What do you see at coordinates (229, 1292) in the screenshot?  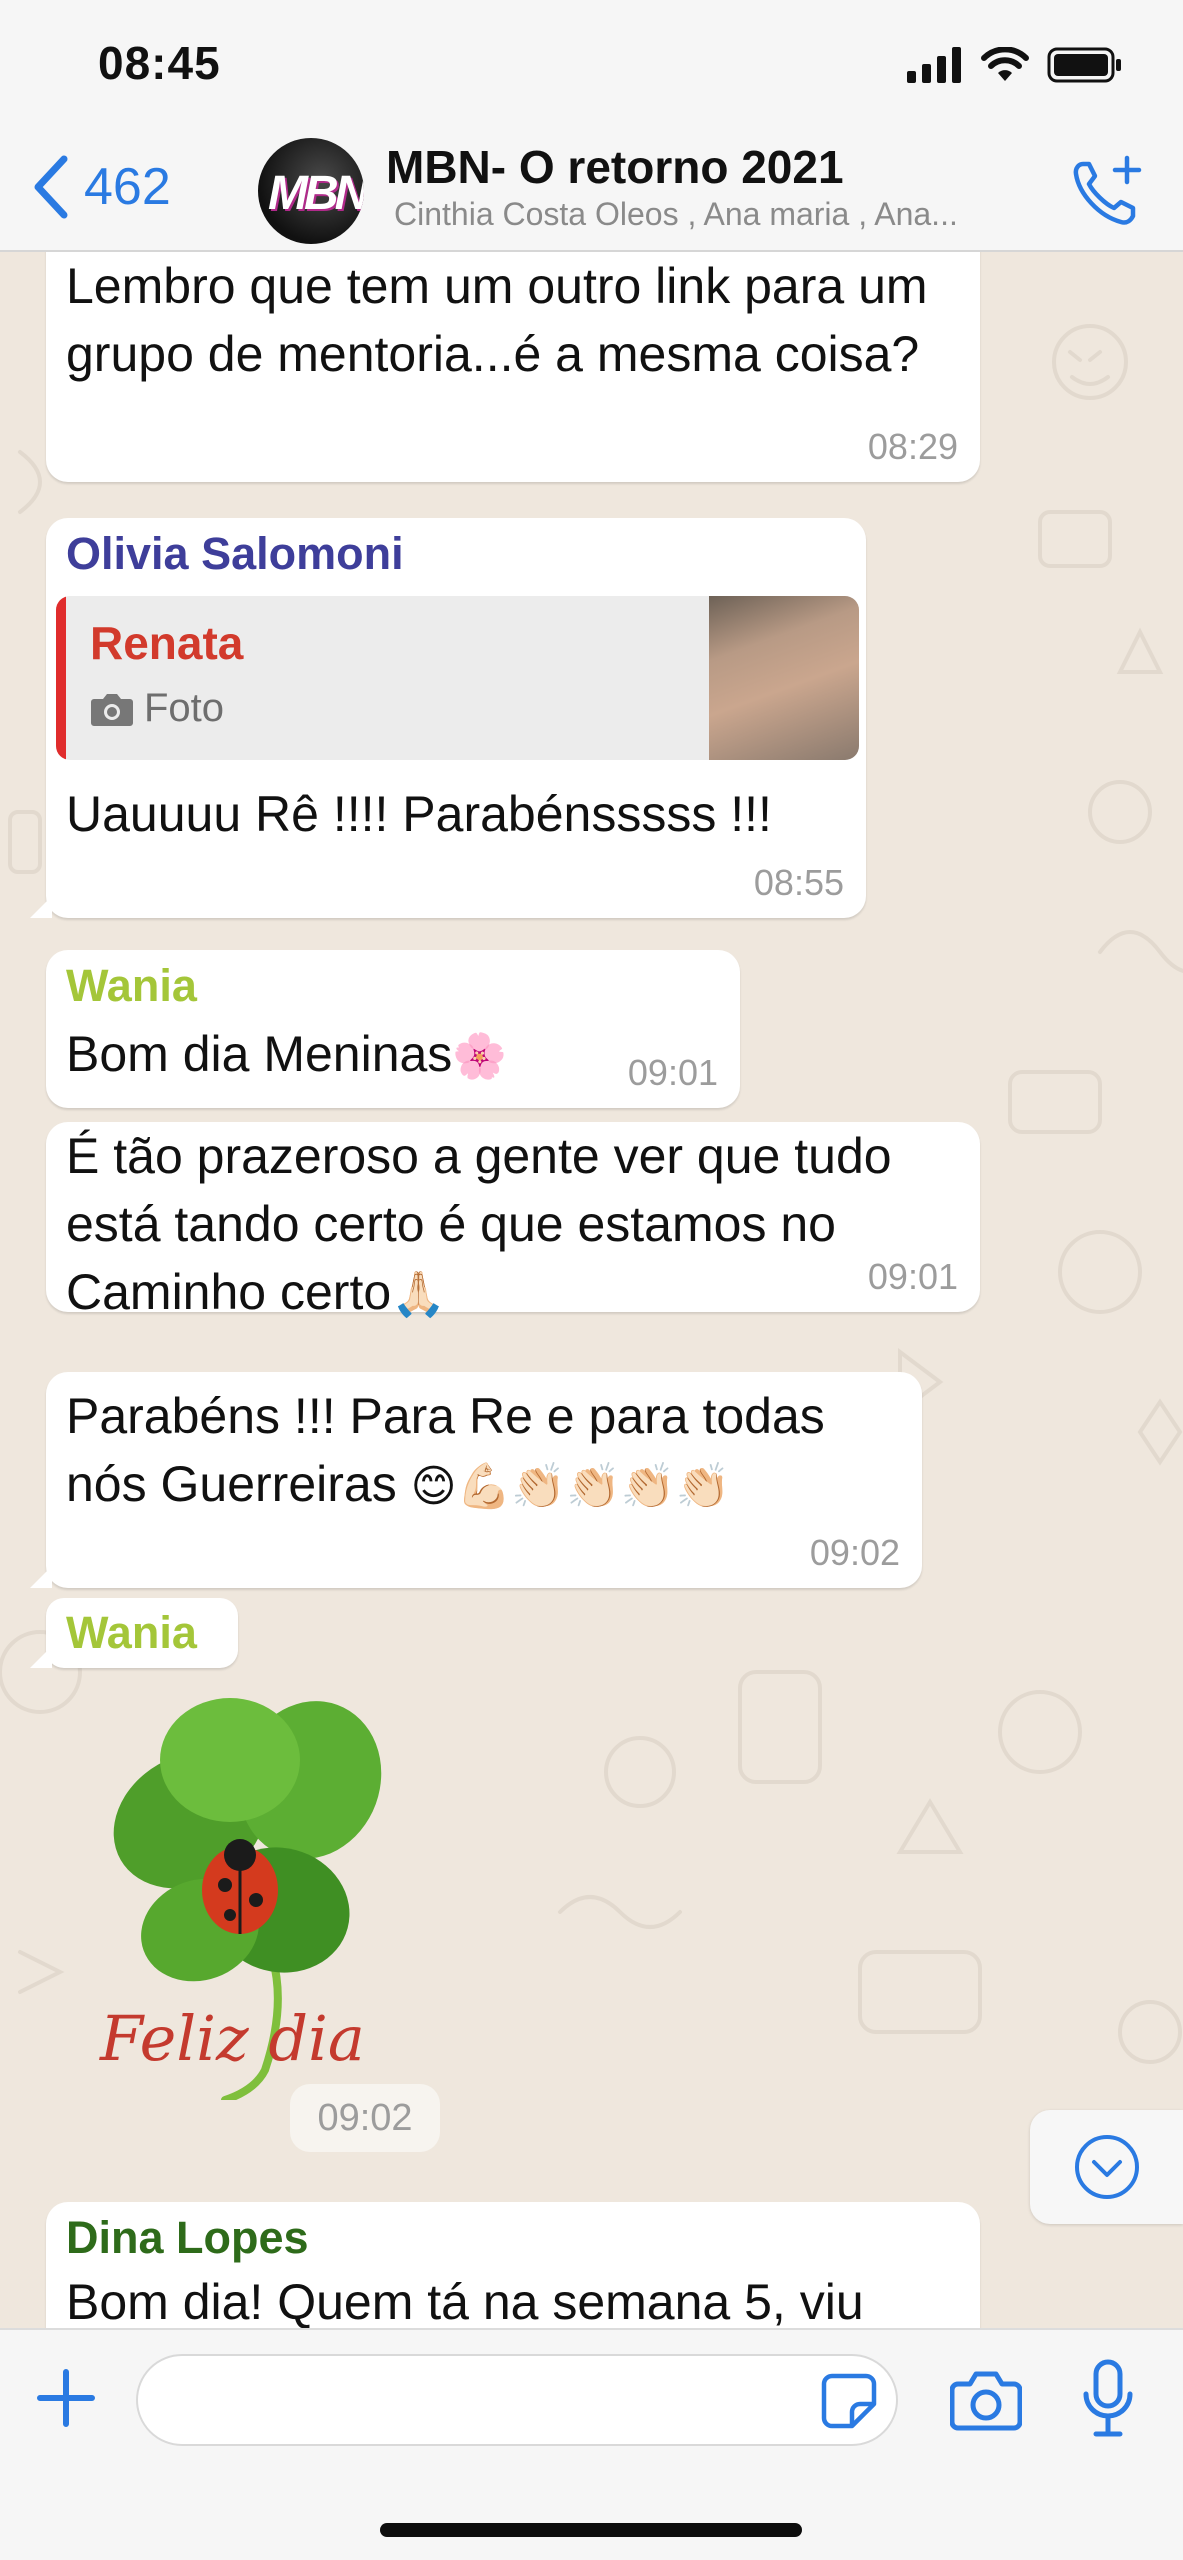 I see `message-line: Caminho certo` at bounding box center [229, 1292].